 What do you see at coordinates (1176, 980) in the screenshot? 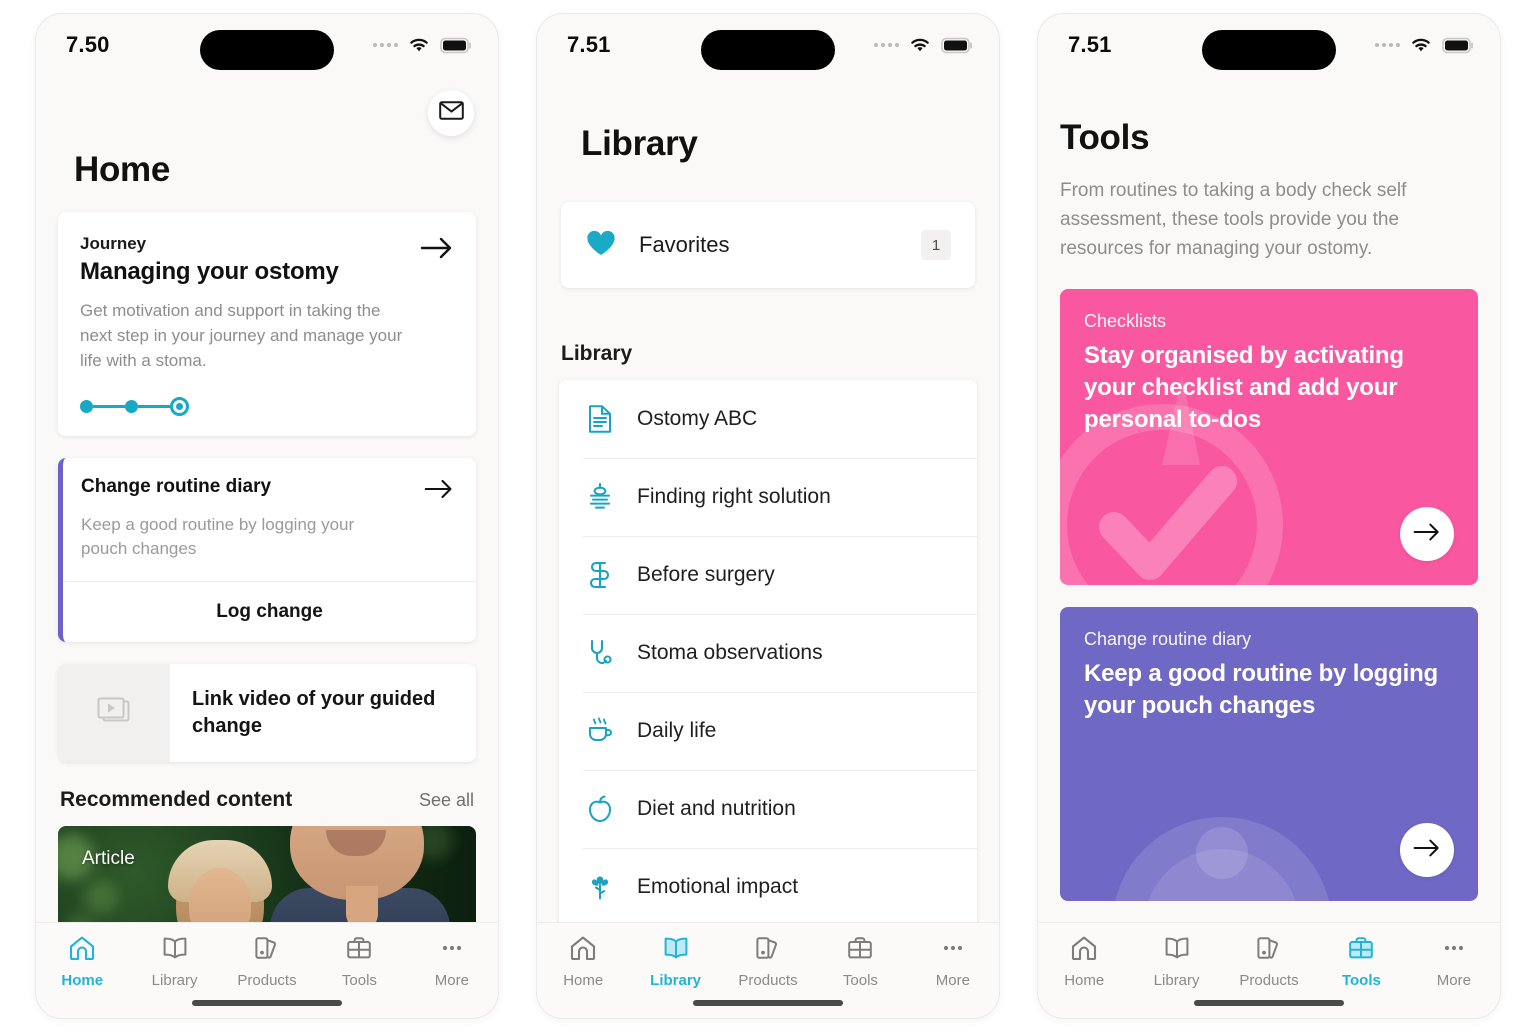
I see `tab-library-label: Library` at bounding box center [1176, 980].